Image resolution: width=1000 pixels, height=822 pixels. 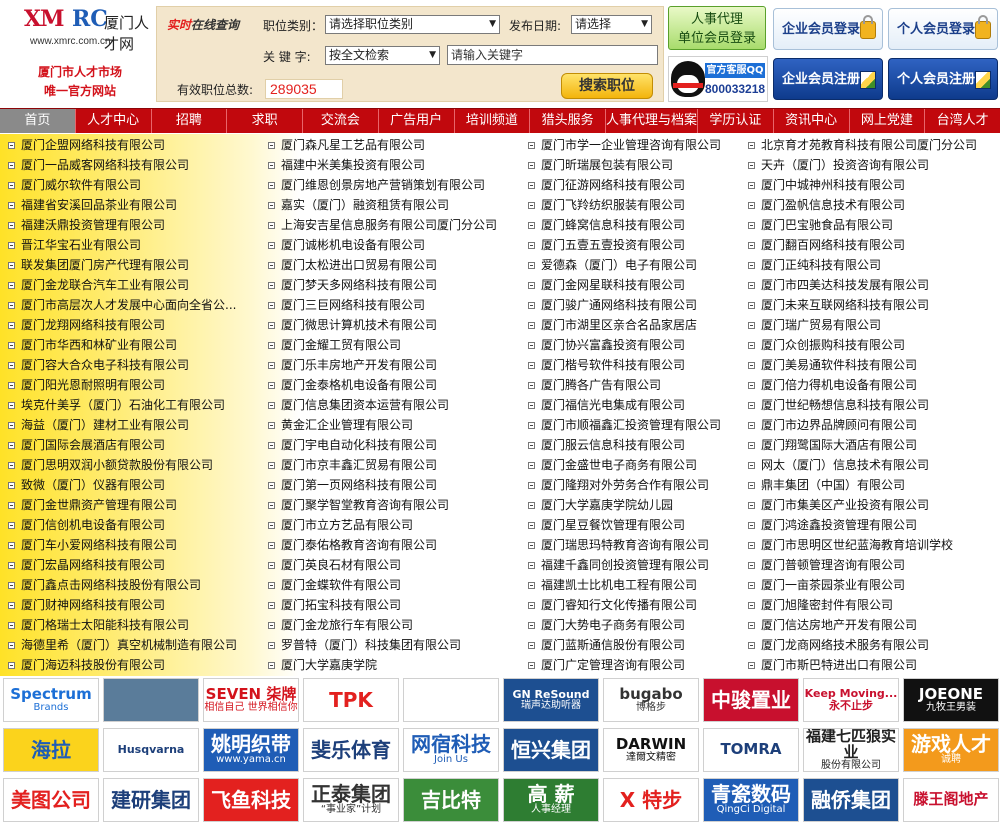 What do you see at coordinates (86, 605) in the screenshot?
I see `company-link: 厦门财神网络科技有限公司` at bounding box center [86, 605].